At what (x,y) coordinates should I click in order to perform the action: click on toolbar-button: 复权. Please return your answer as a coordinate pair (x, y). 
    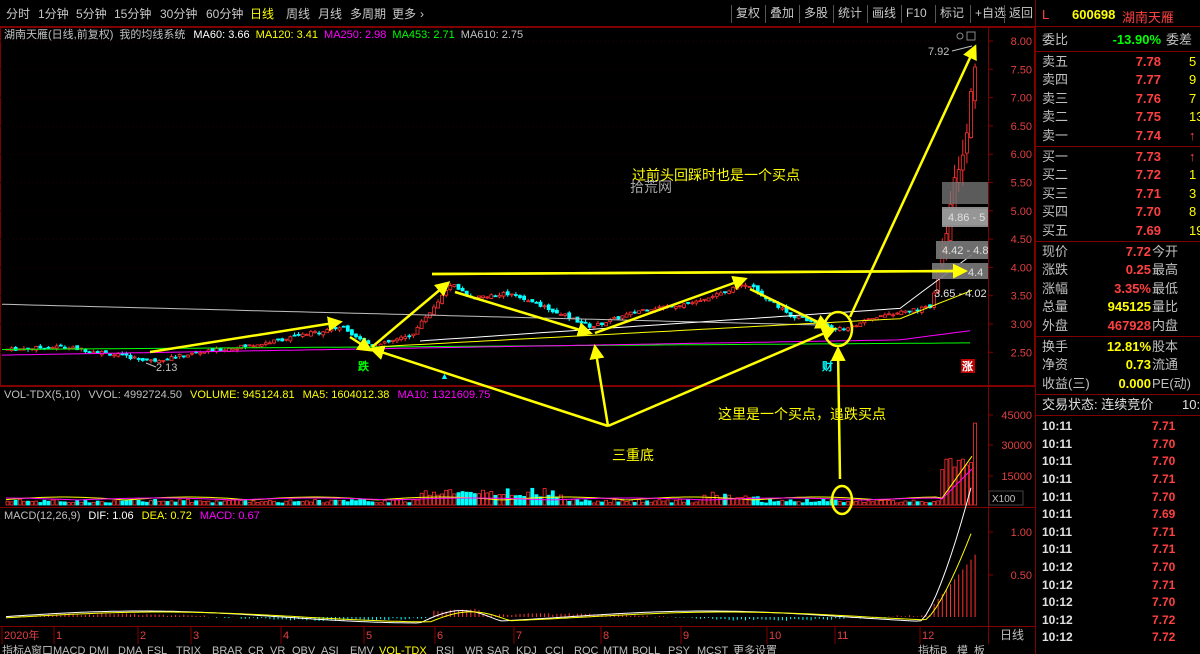
    Looking at the image, I should click on (747, 14).